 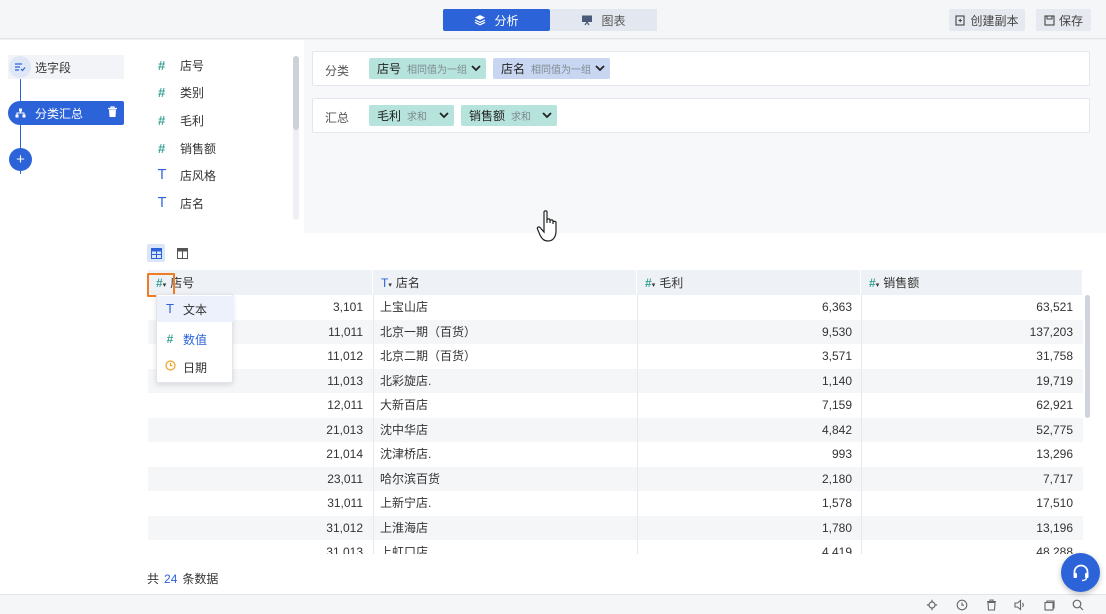 I want to click on cell-profit: 993, so click(x=841, y=454).